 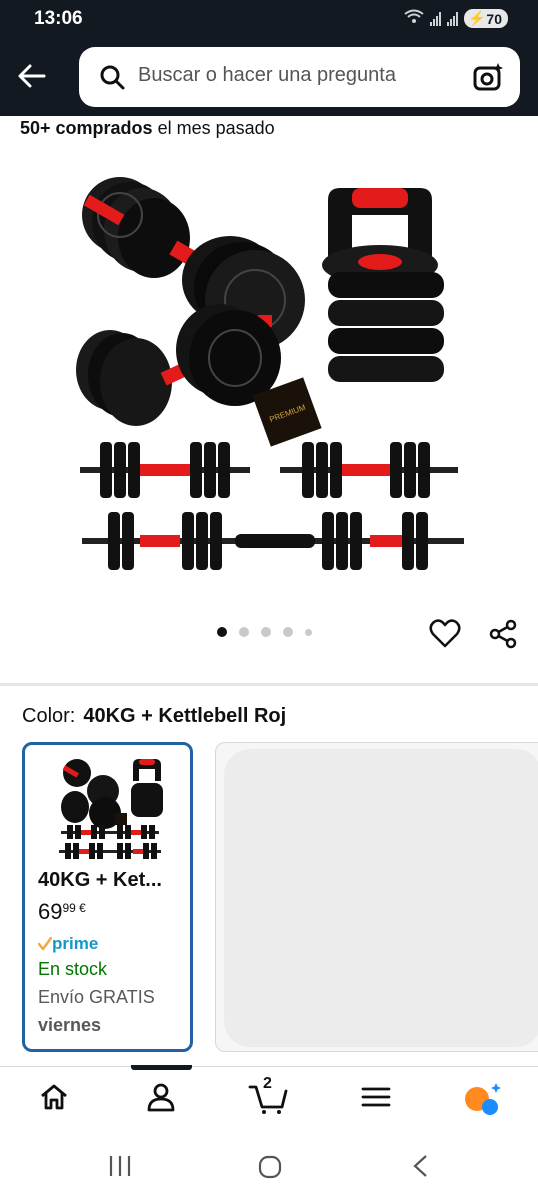 I want to click on system-nav, so click(x=269, y=1166).